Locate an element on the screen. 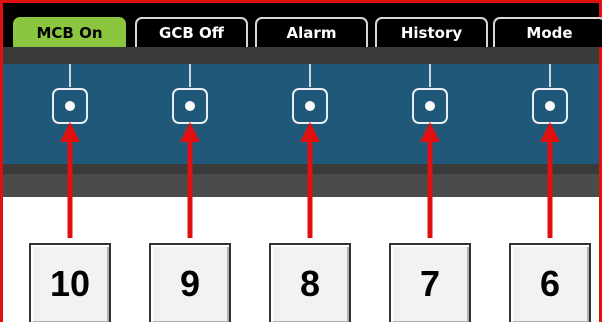 The width and height of the screenshot is (602, 322). callout-label-9: 9 is located at coordinates (190, 282).